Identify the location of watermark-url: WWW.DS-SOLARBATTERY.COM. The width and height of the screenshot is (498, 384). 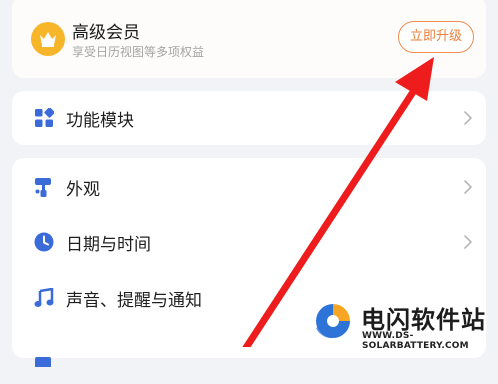
(415, 341).